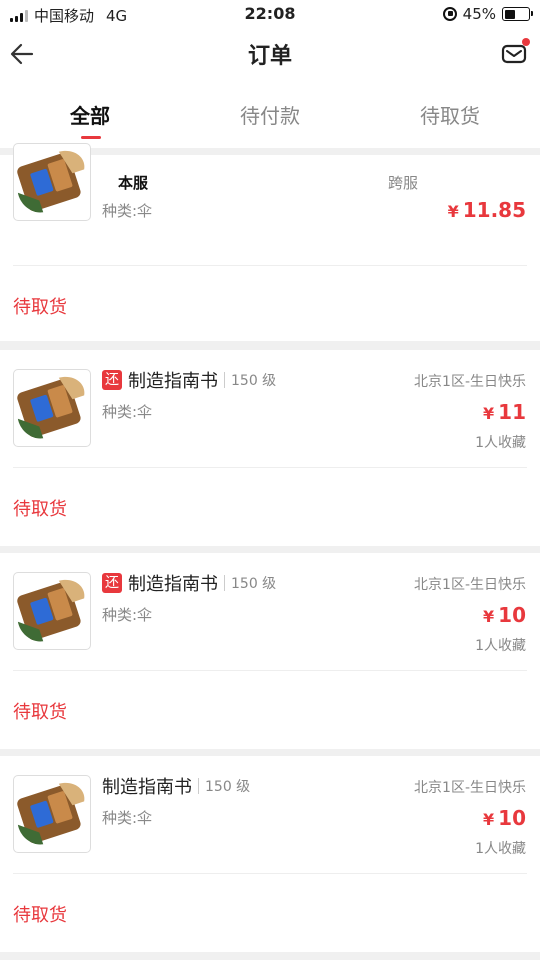 Image resolution: width=540 pixels, height=960 pixels. What do you see at coordinates (90, 114) in the screenshot?
I see `tab-all: 全部` at bounding box center [90, 114].